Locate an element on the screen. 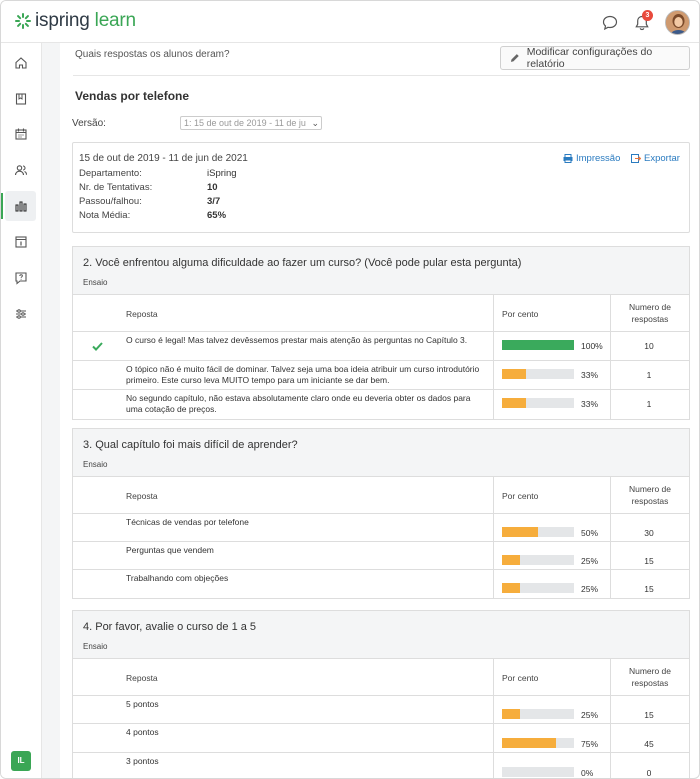  printer-icon is located at coordinates (568, 158).